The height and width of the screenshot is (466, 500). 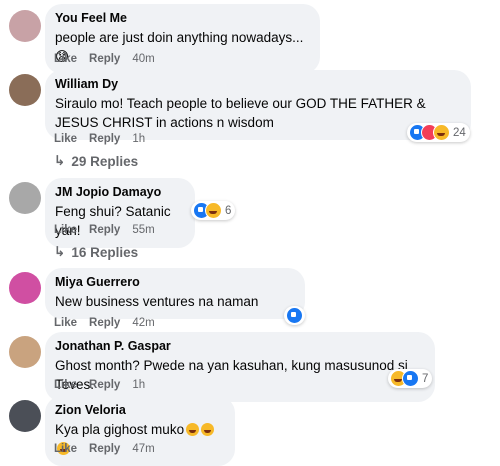 I want to click on view-replies-link: ↳ 29 Replies, so click(x=96, y=161).